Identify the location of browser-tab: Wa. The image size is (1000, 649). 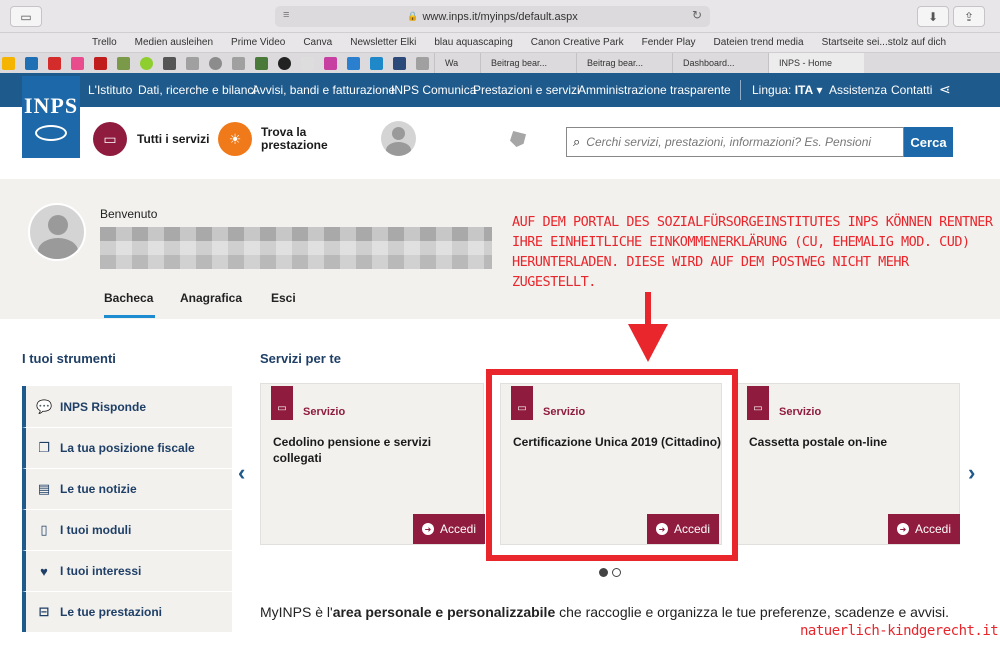
(457, 63).